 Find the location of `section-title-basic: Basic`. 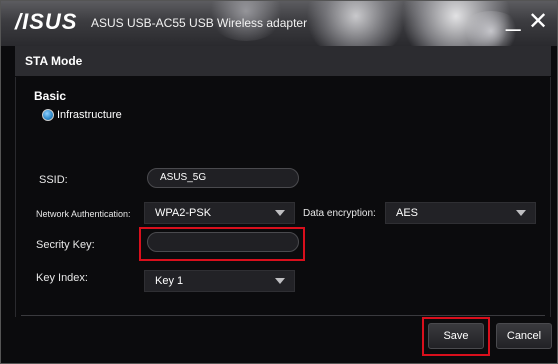

section-title-basic: Basic is located at coordinates (50, 96).